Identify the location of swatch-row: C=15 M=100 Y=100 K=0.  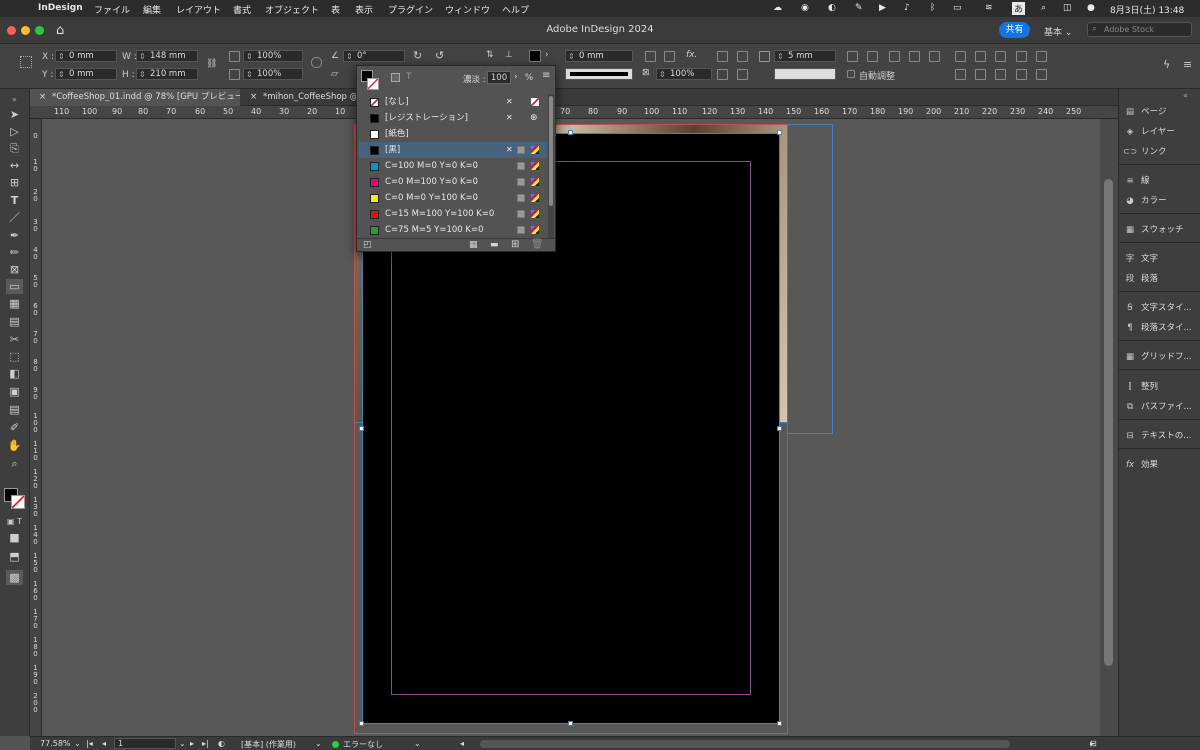
(453, 214).